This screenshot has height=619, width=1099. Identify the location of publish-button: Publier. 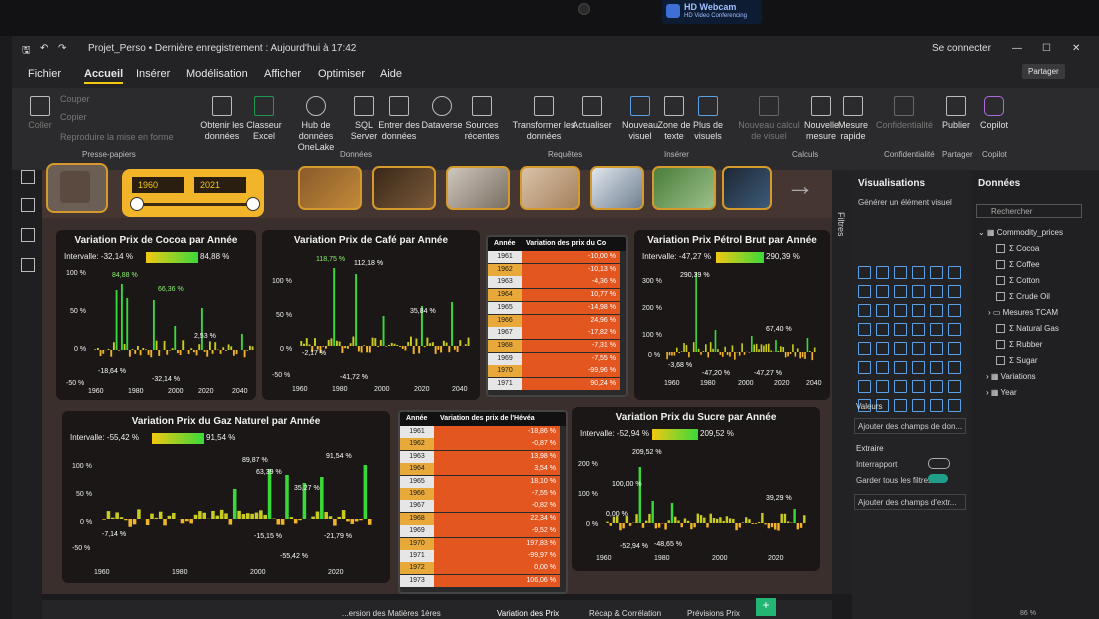
(956, 113).